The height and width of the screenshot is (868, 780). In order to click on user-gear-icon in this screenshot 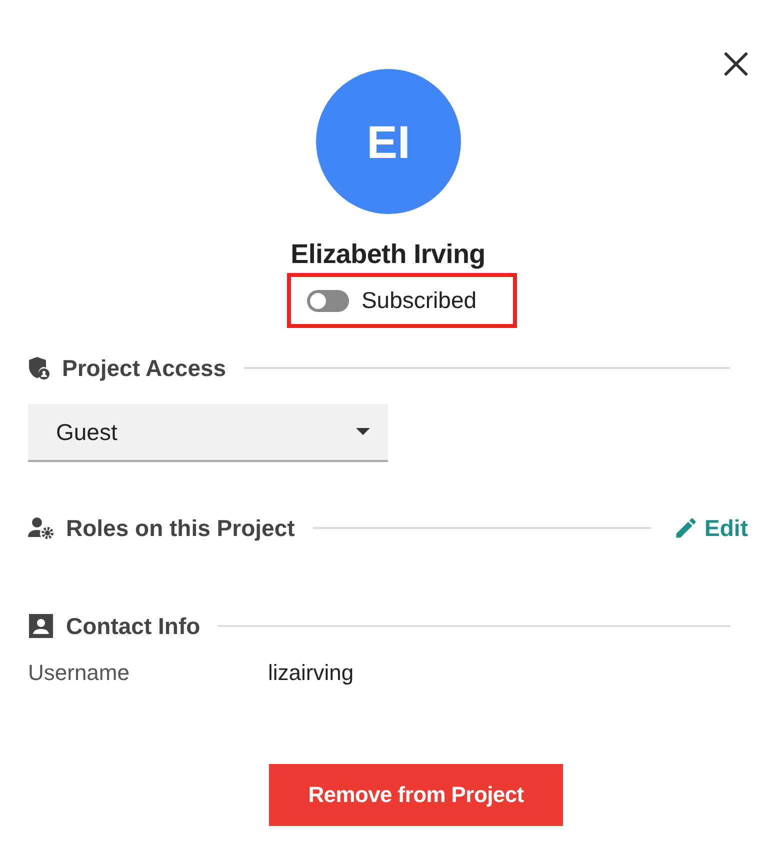, I will do `click(41, 528)`.